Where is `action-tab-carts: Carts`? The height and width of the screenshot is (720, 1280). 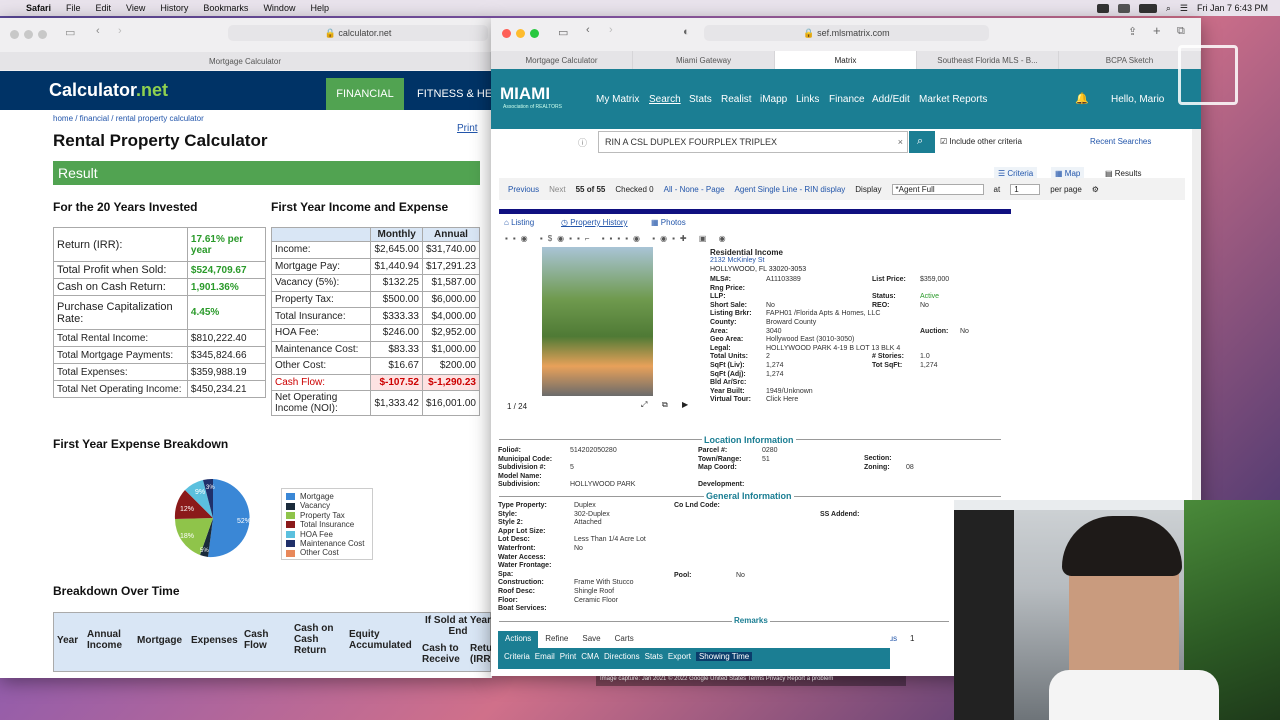
action-tab-carts: Carts is located at coordinates (624, 639).